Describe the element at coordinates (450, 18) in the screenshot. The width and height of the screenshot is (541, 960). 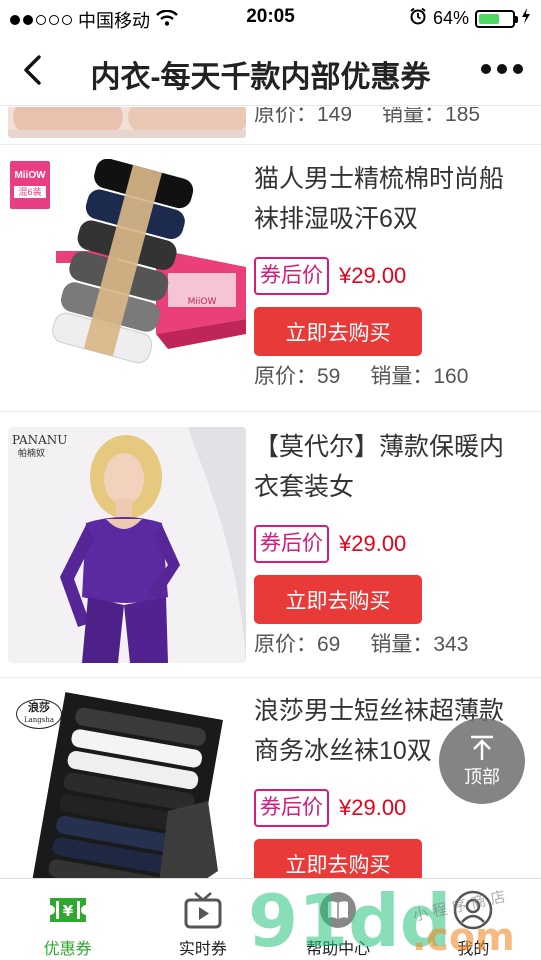
I see `battery-percent: 64%` at that location.